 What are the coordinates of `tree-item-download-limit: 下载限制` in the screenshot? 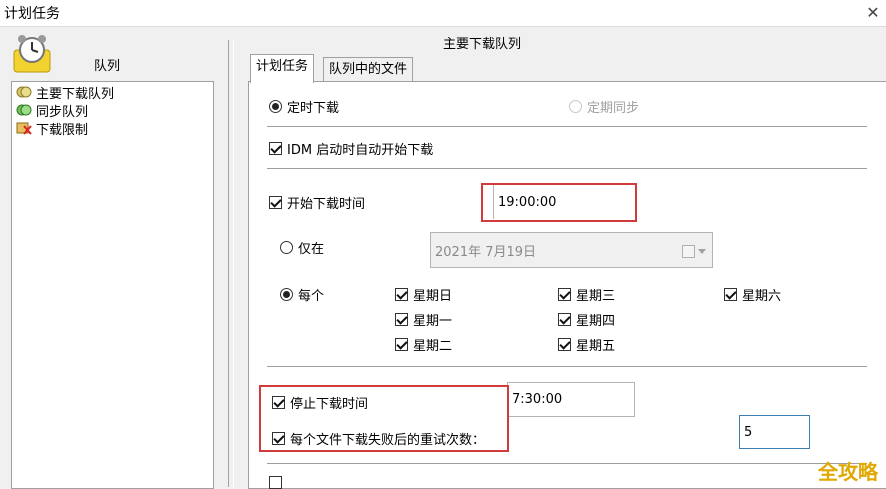 It's located at (52, 128).